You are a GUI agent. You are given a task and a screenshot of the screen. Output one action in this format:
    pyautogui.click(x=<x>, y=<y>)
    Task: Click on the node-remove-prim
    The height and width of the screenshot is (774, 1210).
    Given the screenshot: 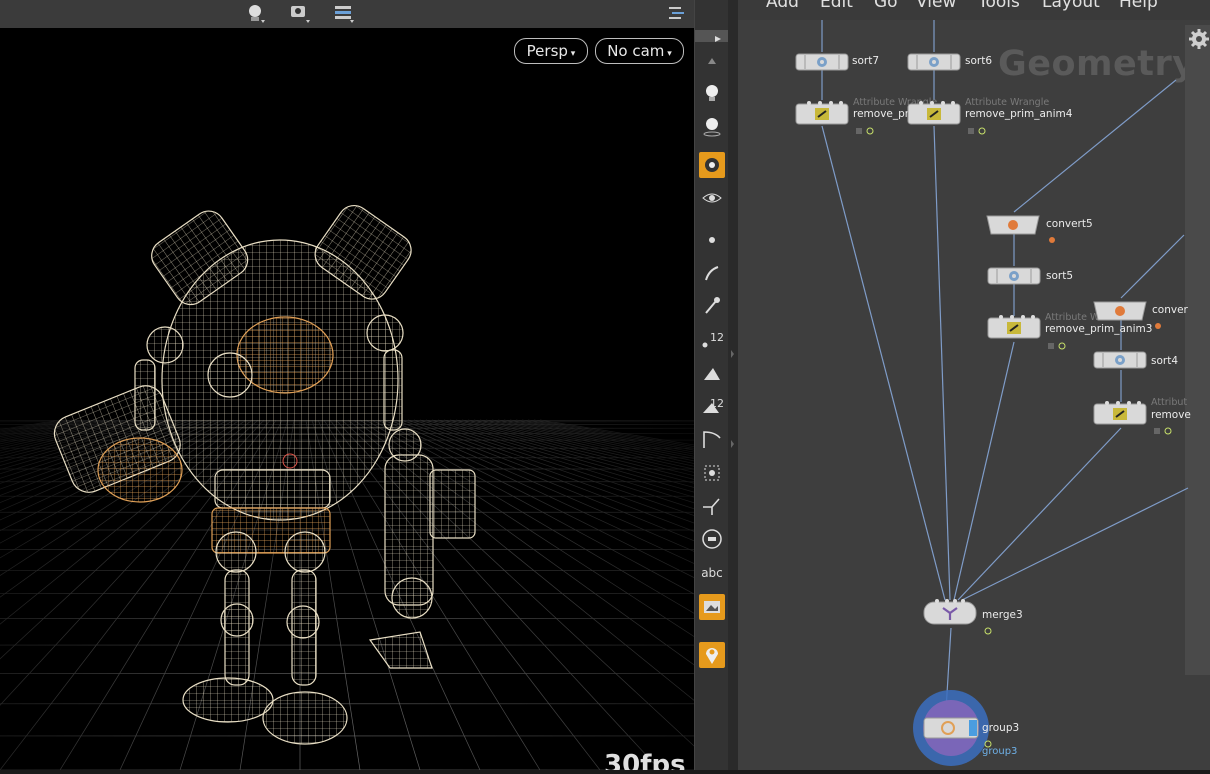 What is the action you would take?
    pyautogui.click(x=823, y=116)
    